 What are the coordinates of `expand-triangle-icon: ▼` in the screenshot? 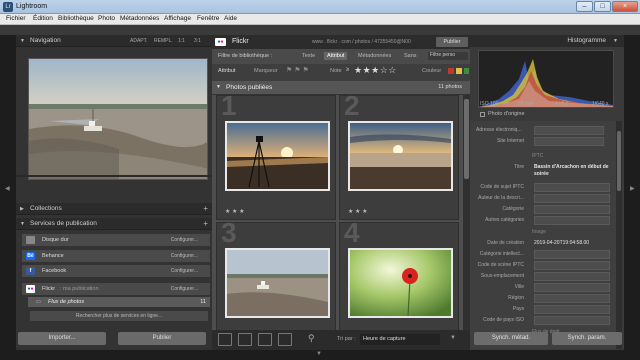 It's located at (22, 41).